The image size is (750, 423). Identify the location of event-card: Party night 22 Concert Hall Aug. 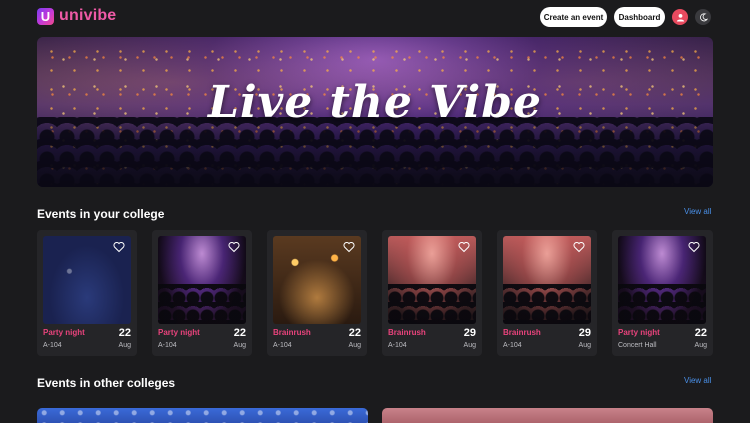
(662, 293).